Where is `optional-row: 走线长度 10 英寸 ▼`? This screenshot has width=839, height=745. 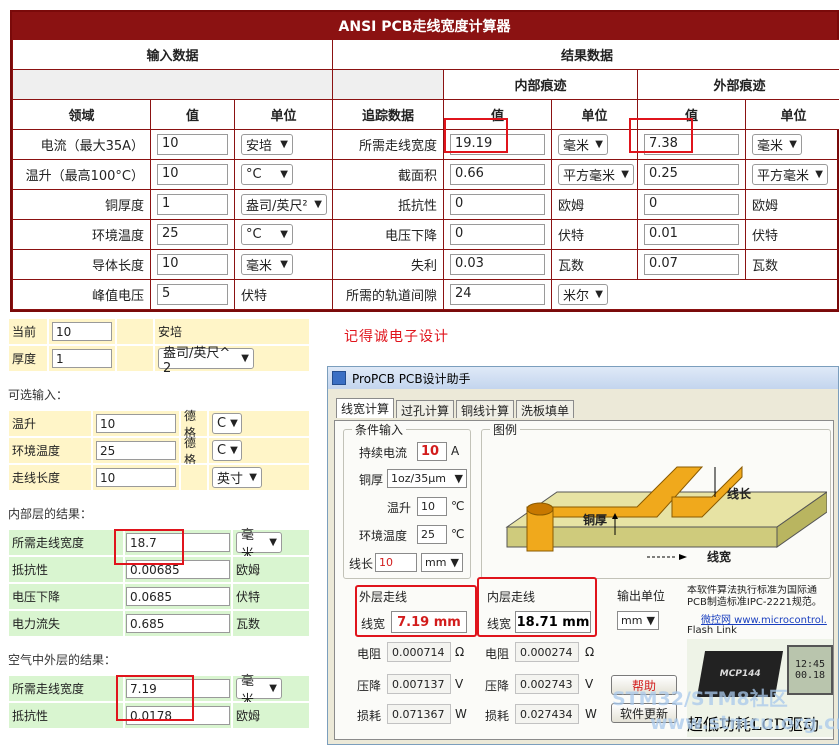
optional-row: 走线长度 10 英寸 ▼ is located at coordinates (159, 477).